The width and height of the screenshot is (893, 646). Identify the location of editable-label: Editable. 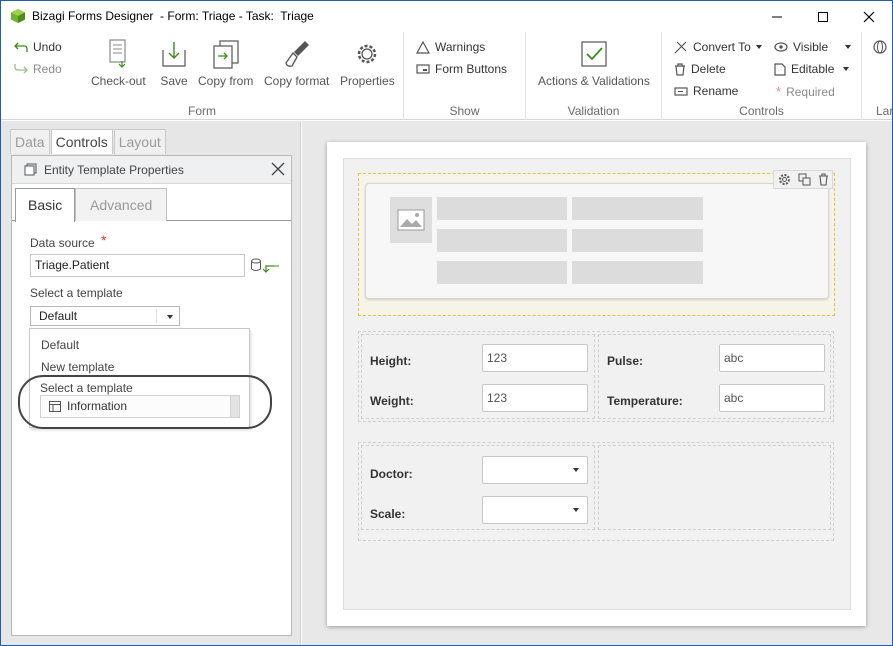
(813, 69).